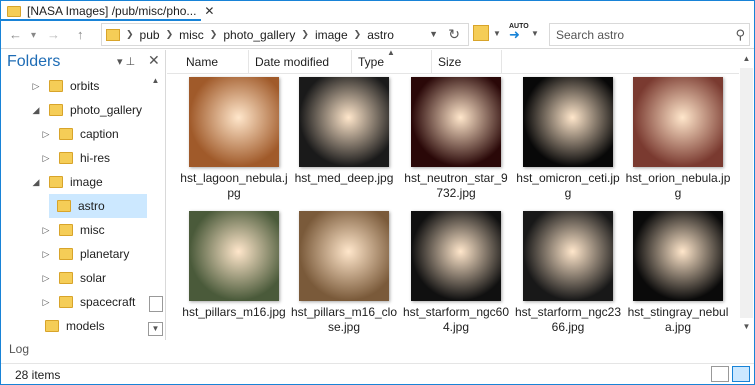 Image resolution: width=755 pixels, height=385 pixels. What do you see at coordinates (209, 11) in the screenshot?
I see `close-tab-button: ✕` at bounding box center [209, 11].